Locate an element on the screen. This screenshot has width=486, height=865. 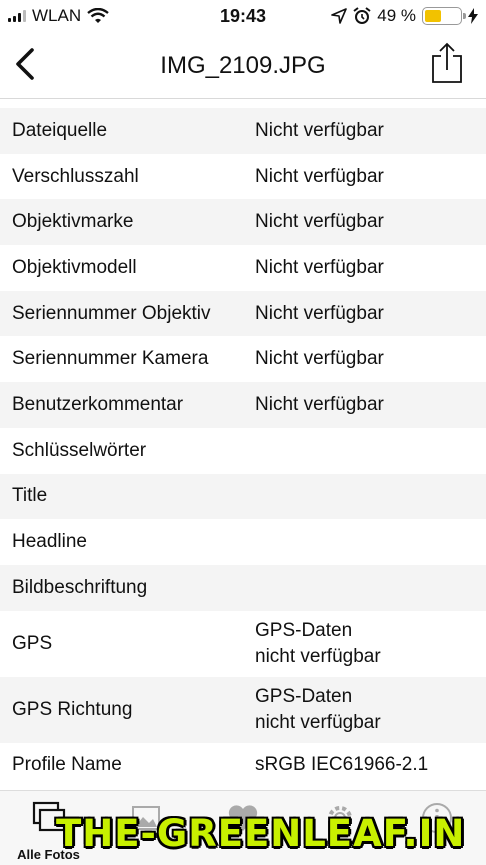
list-item: Schlüsselwörter is located at coordinates (243, 450).